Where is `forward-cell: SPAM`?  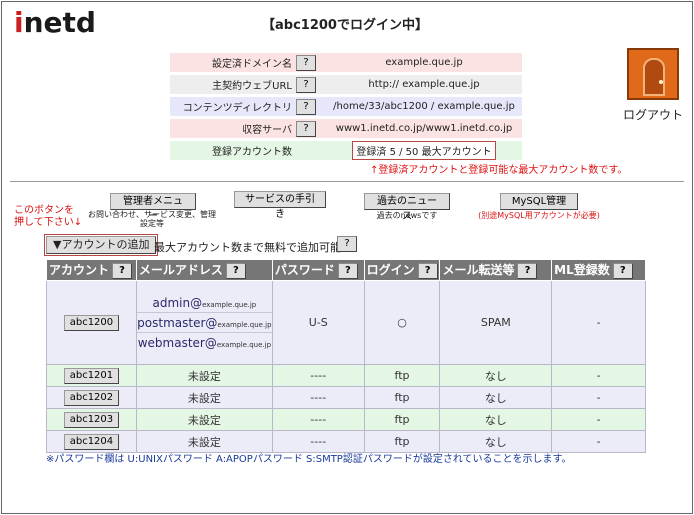 forward-cell: SPAM is located at coordinates (496, 322).